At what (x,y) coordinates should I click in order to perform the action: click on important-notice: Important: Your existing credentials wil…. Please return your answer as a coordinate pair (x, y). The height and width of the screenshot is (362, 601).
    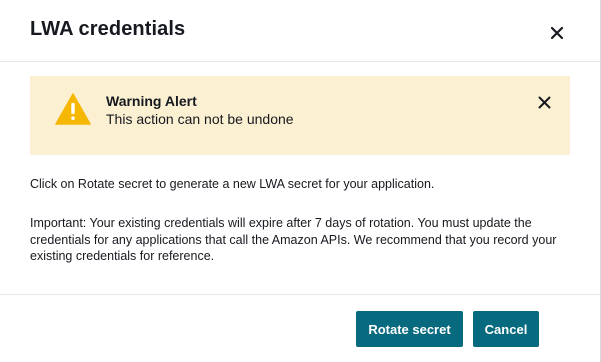
    Looking at the image, I should click on (293, 239).